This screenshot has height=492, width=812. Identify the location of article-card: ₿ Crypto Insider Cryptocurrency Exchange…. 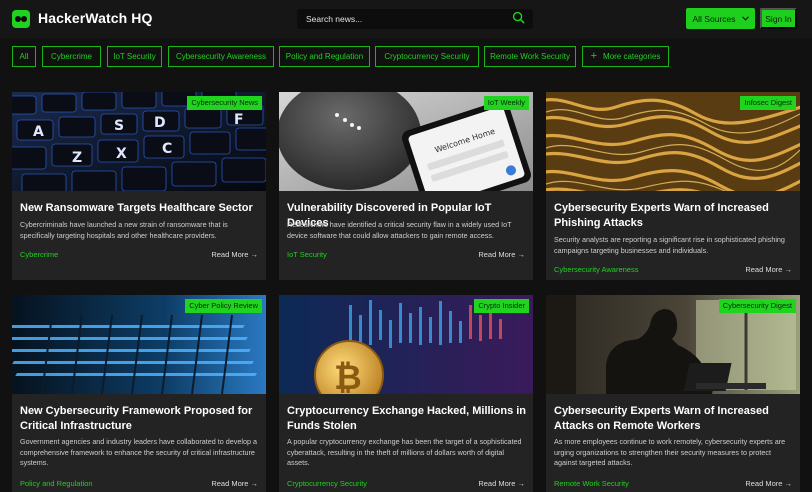
(406, 393).